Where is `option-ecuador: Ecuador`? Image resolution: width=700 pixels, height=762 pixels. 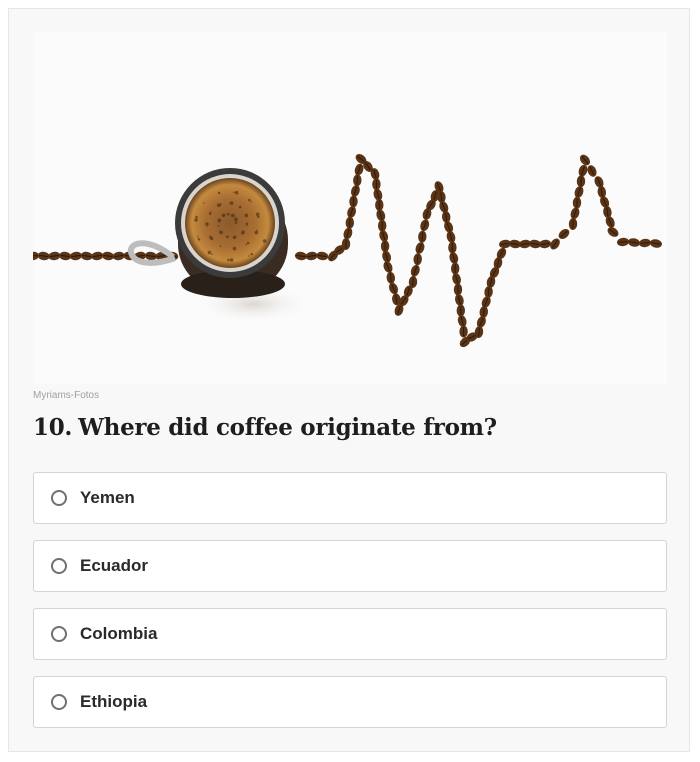 option-ecuador: Ecuador is located at coordinates (350, 566).